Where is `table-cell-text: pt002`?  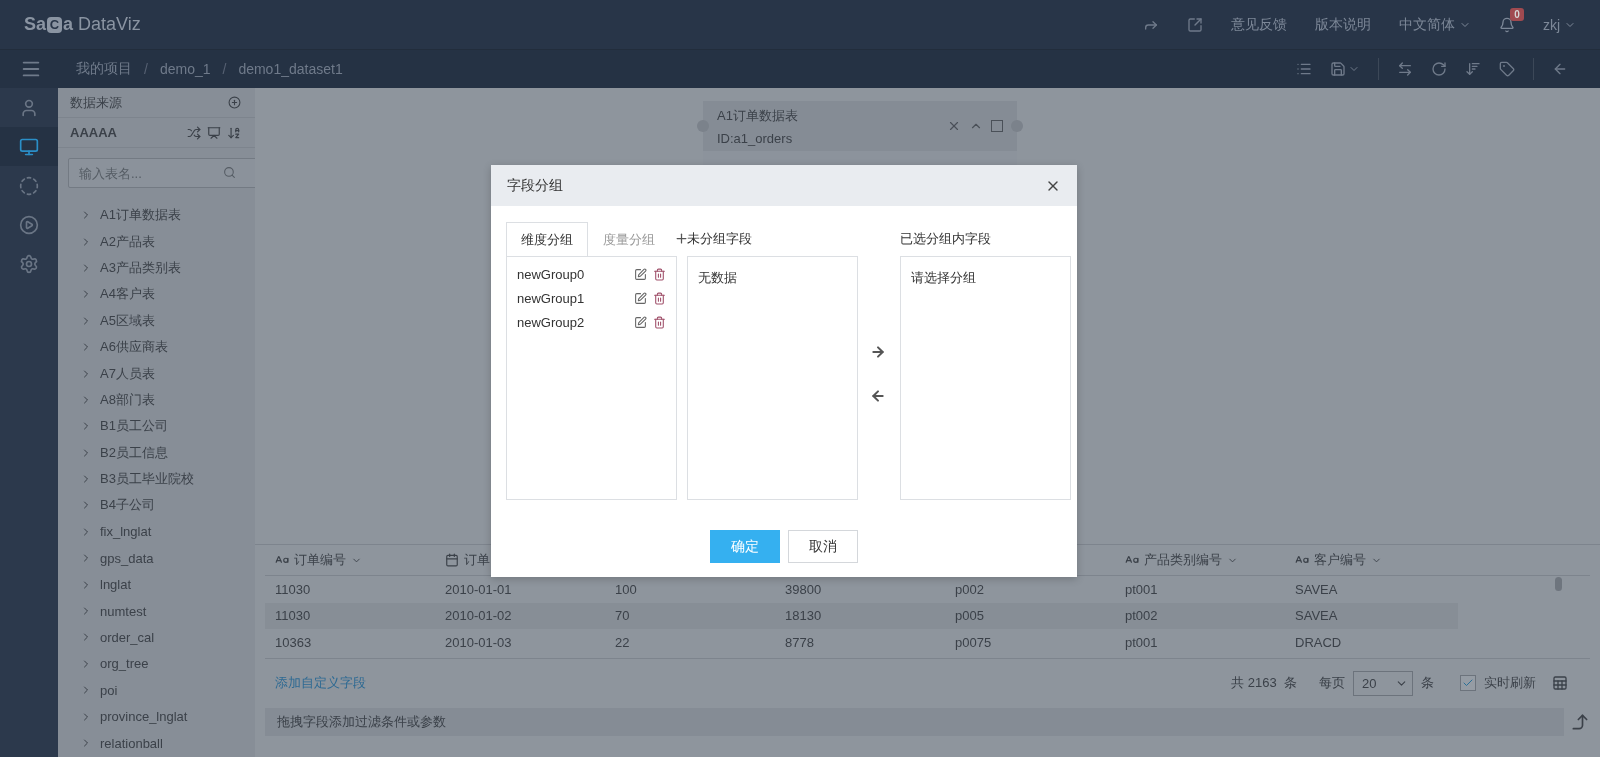
table-cell-text: pt002 is located at coordinates (1142, 616).